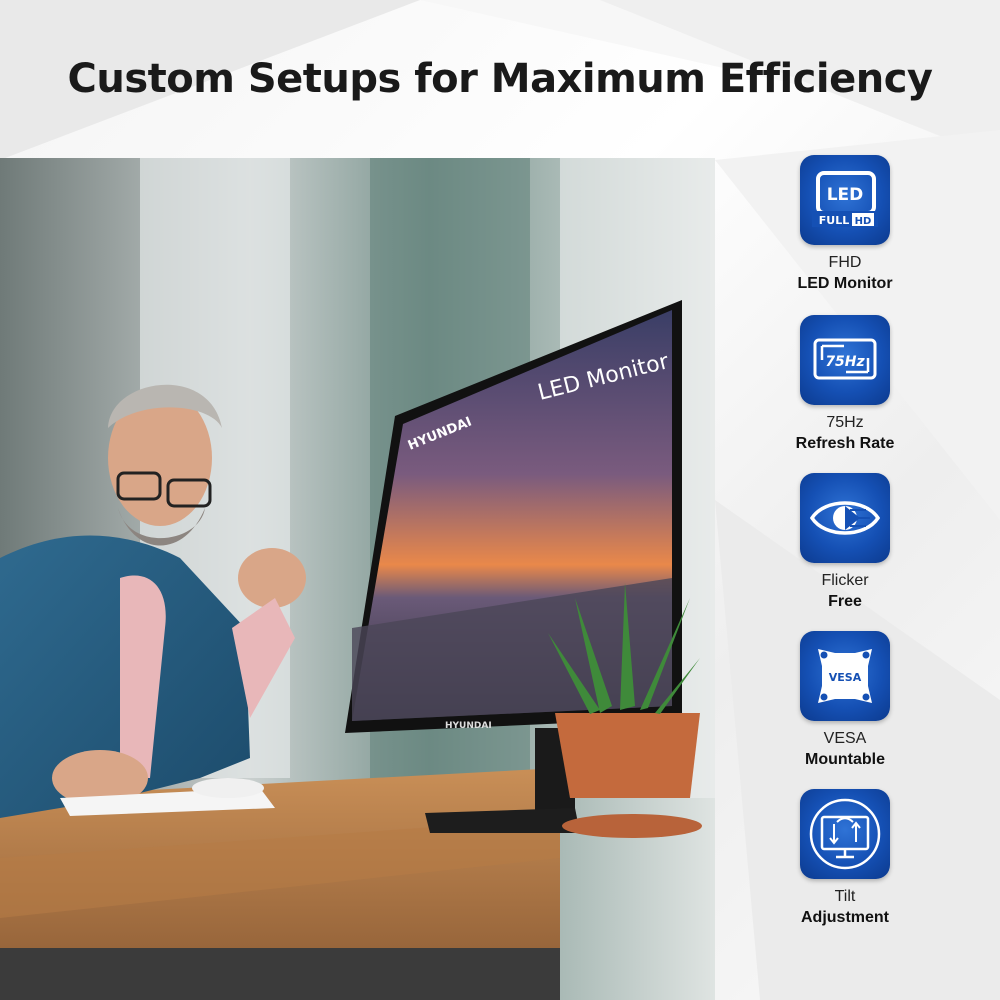  Describe the element at coordinates (500, 79) in the screenshot. I see `page-title: Custom Setups for Maximum Efficiency` at that location.